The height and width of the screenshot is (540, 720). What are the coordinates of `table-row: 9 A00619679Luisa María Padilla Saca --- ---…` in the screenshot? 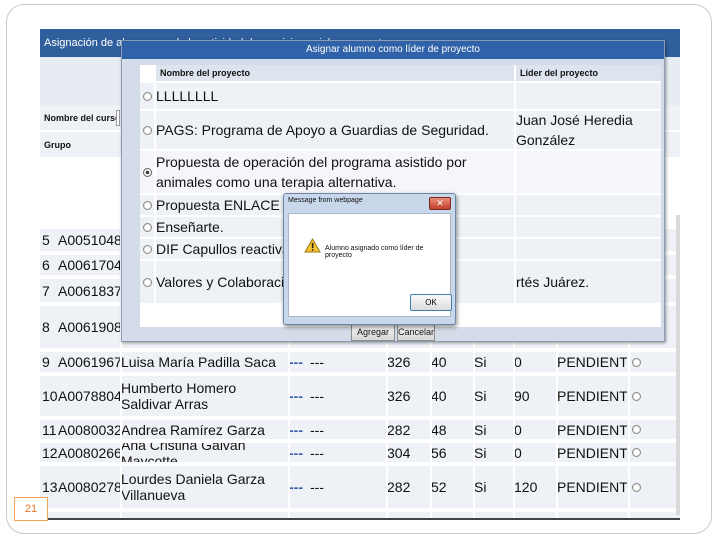 It's located at (360, 363).